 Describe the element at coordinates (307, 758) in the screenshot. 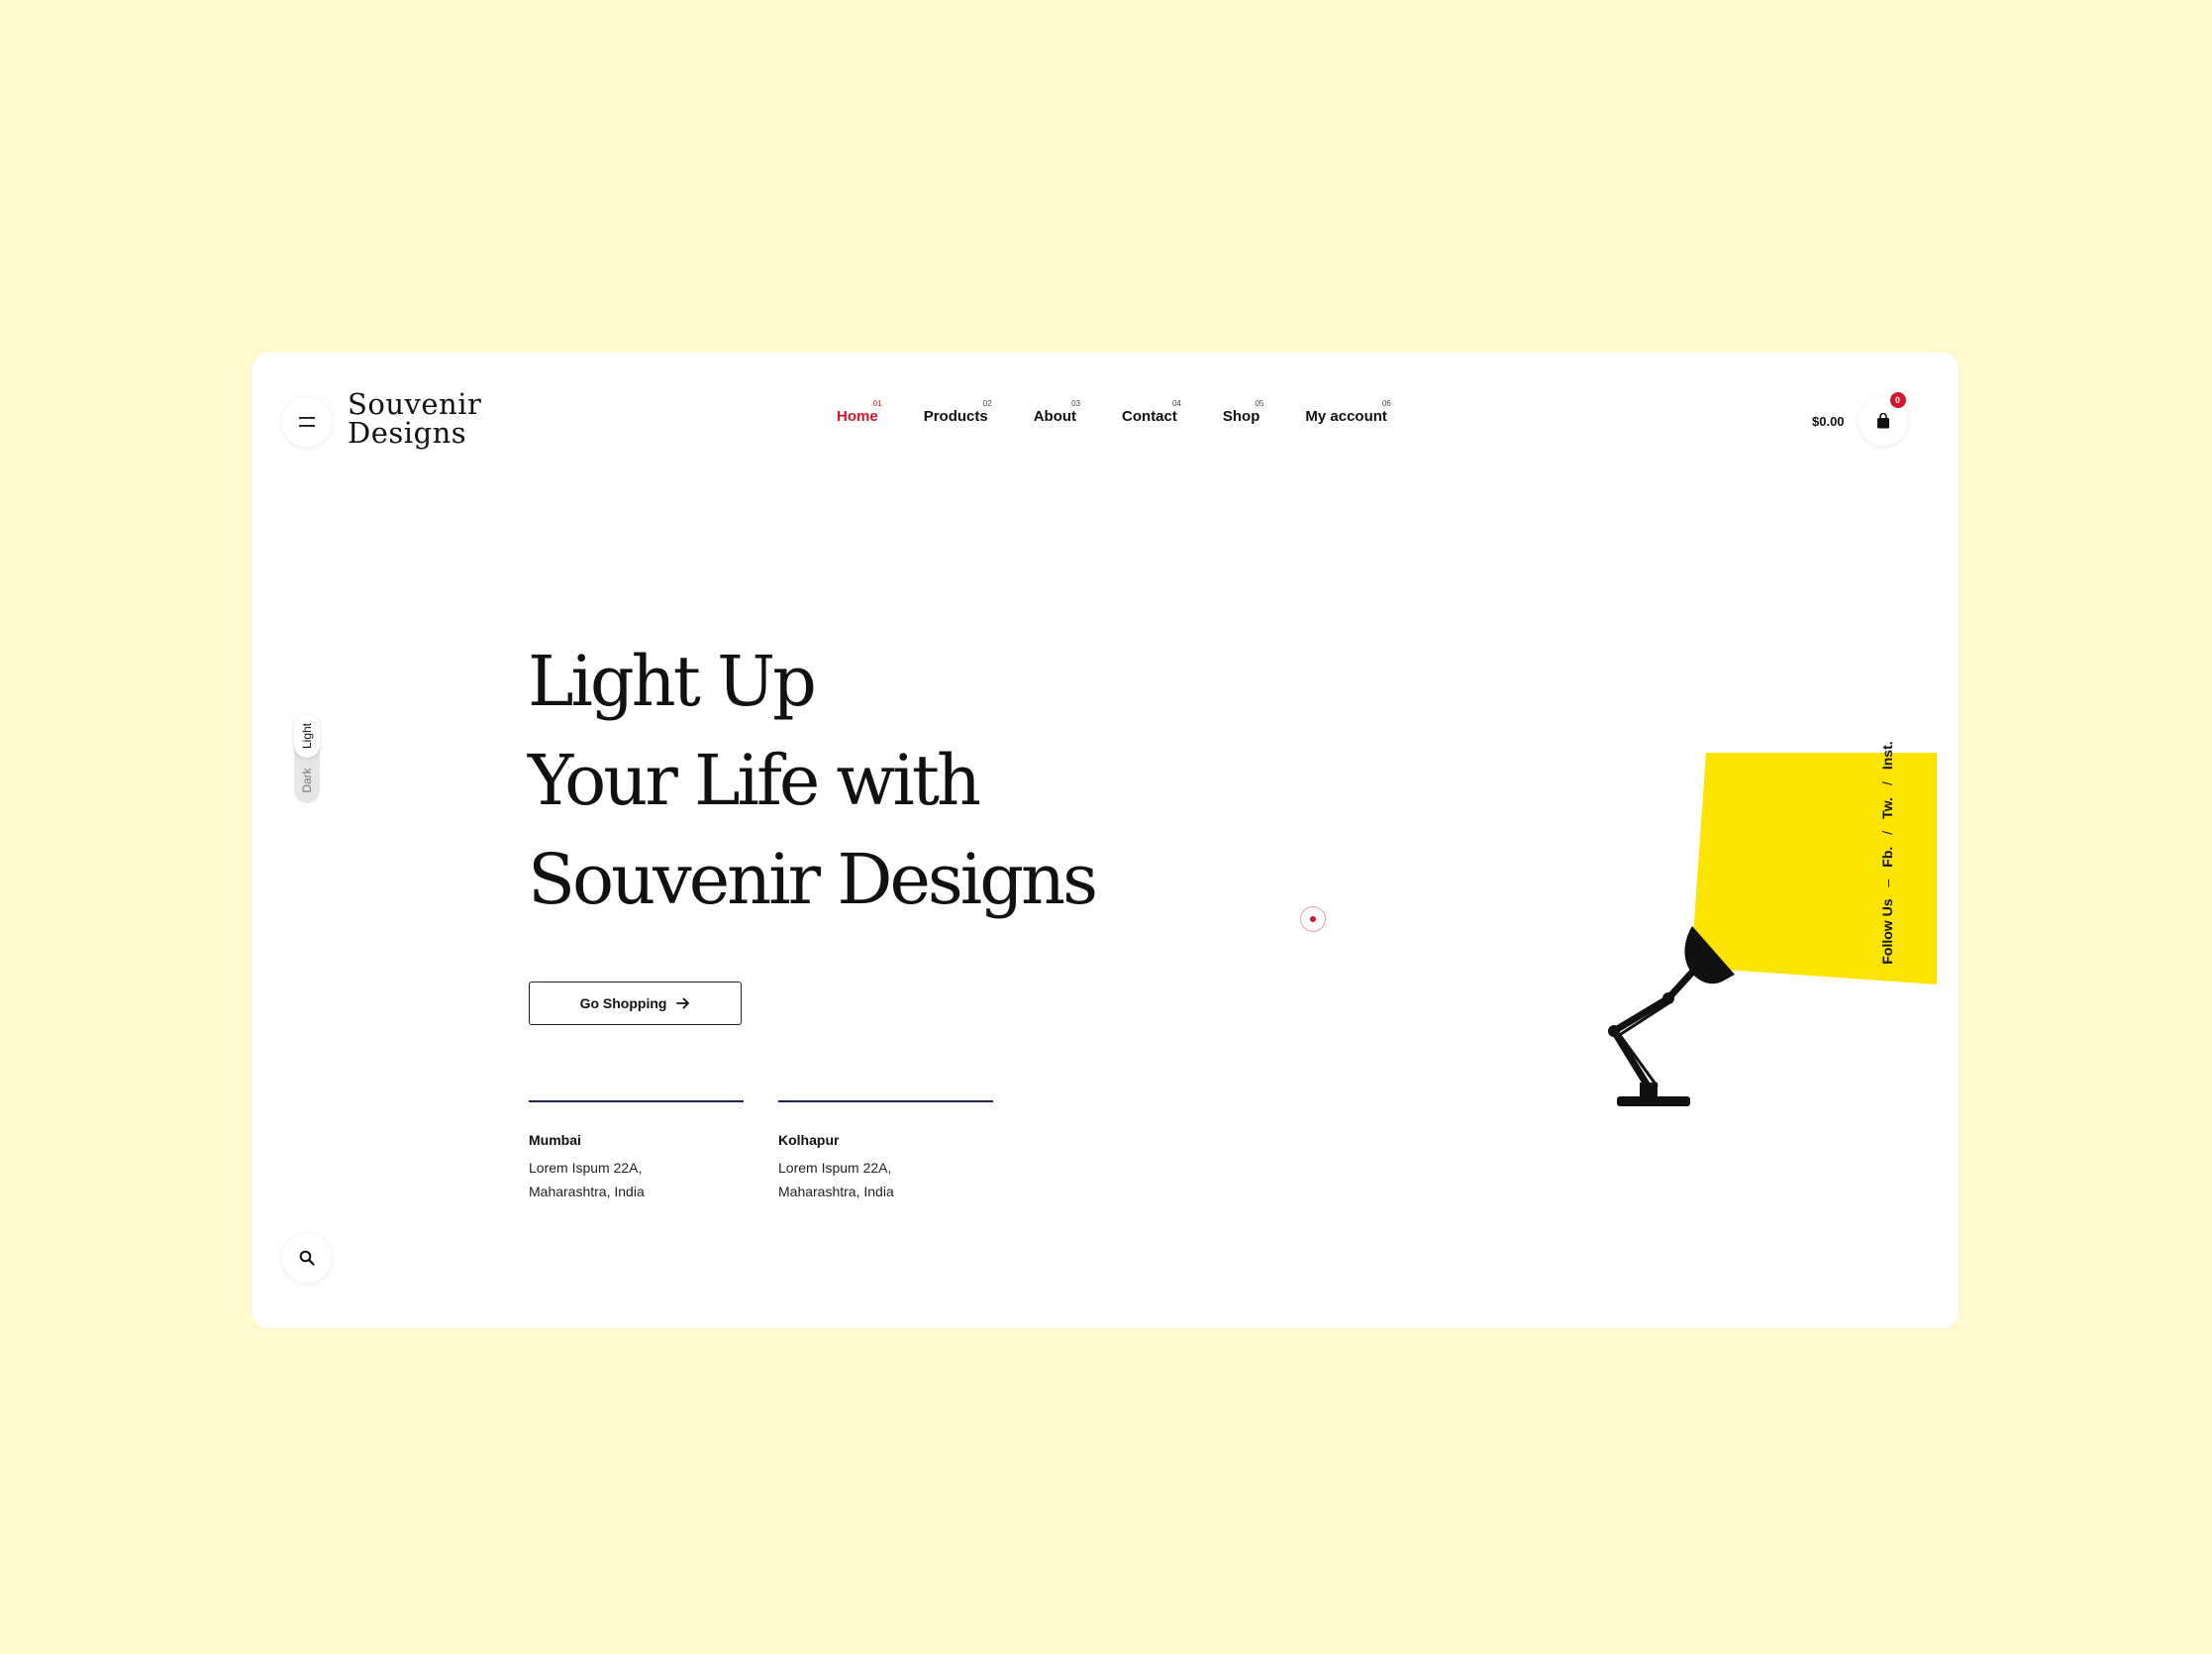

I see `theme-toggle: Light Dark` at that location.